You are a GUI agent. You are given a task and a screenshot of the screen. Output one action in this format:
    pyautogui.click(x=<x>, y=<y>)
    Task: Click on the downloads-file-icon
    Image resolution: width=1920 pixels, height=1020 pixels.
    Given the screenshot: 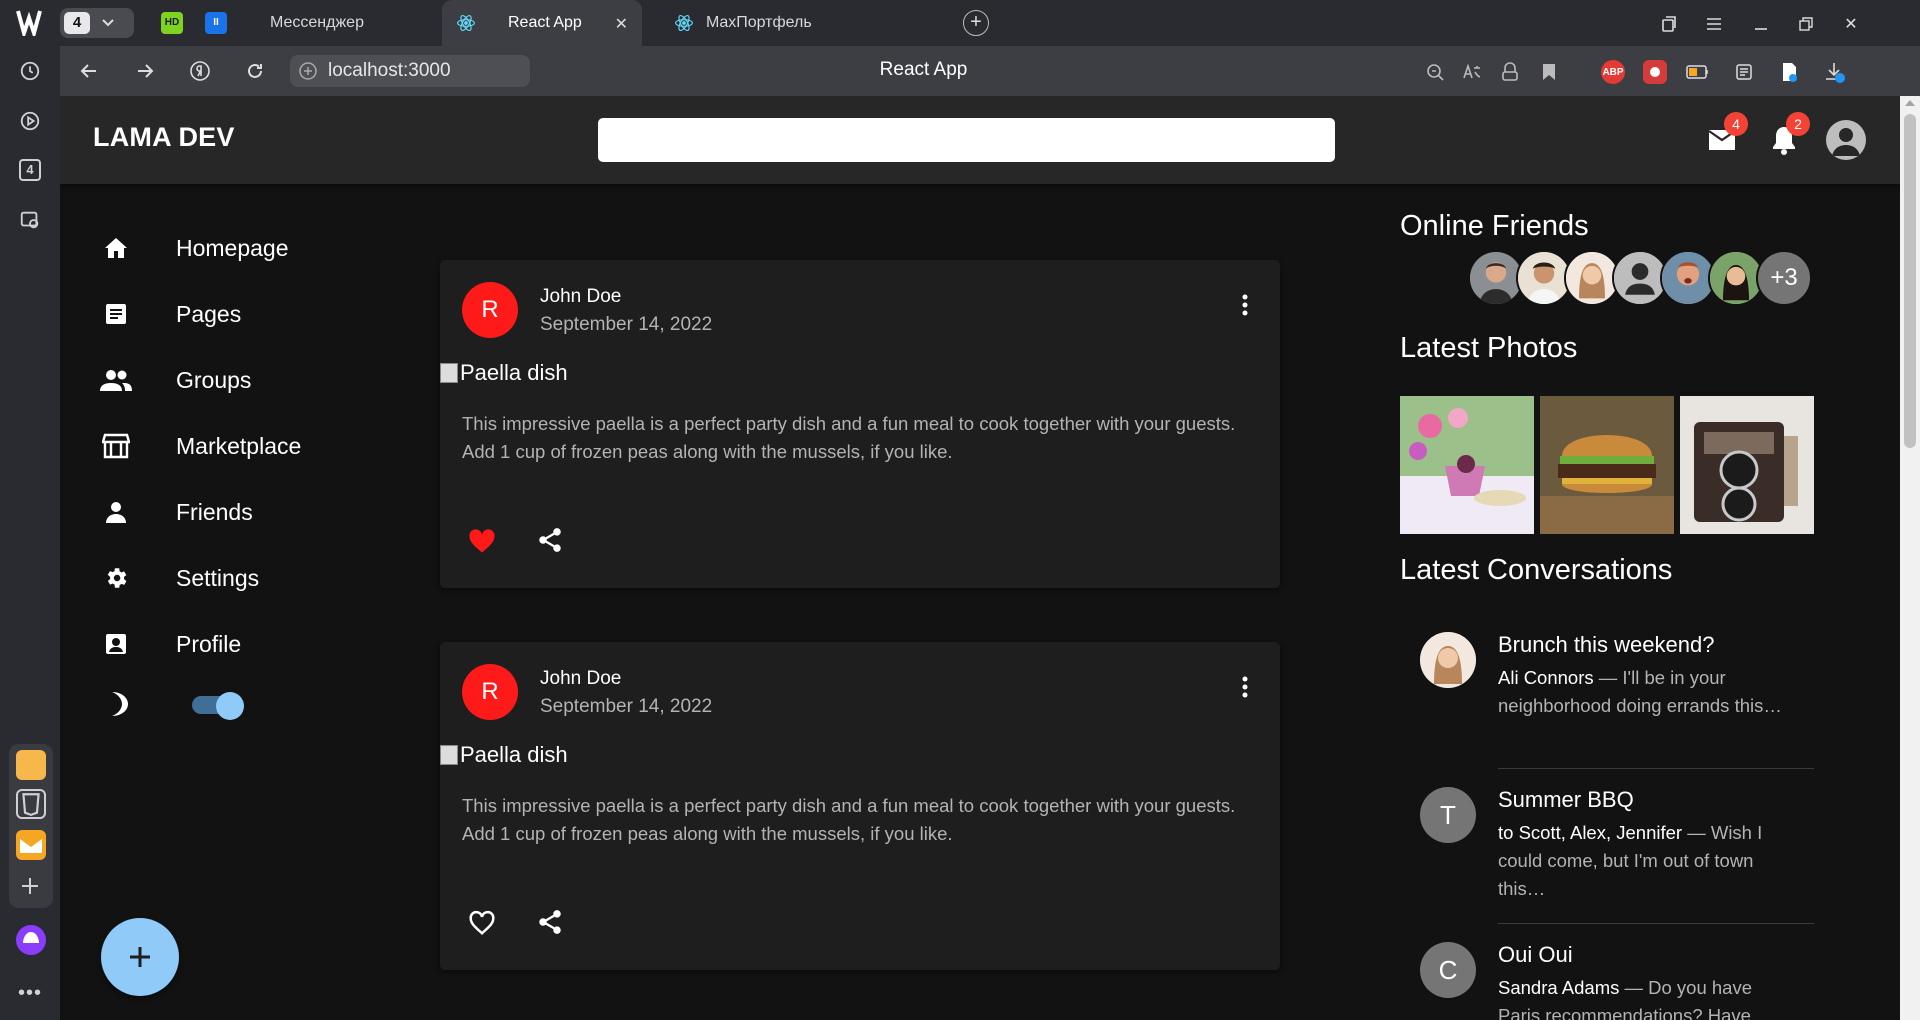 What is the action you would take?
    pyautogui.click(x=1789, y=72)
    